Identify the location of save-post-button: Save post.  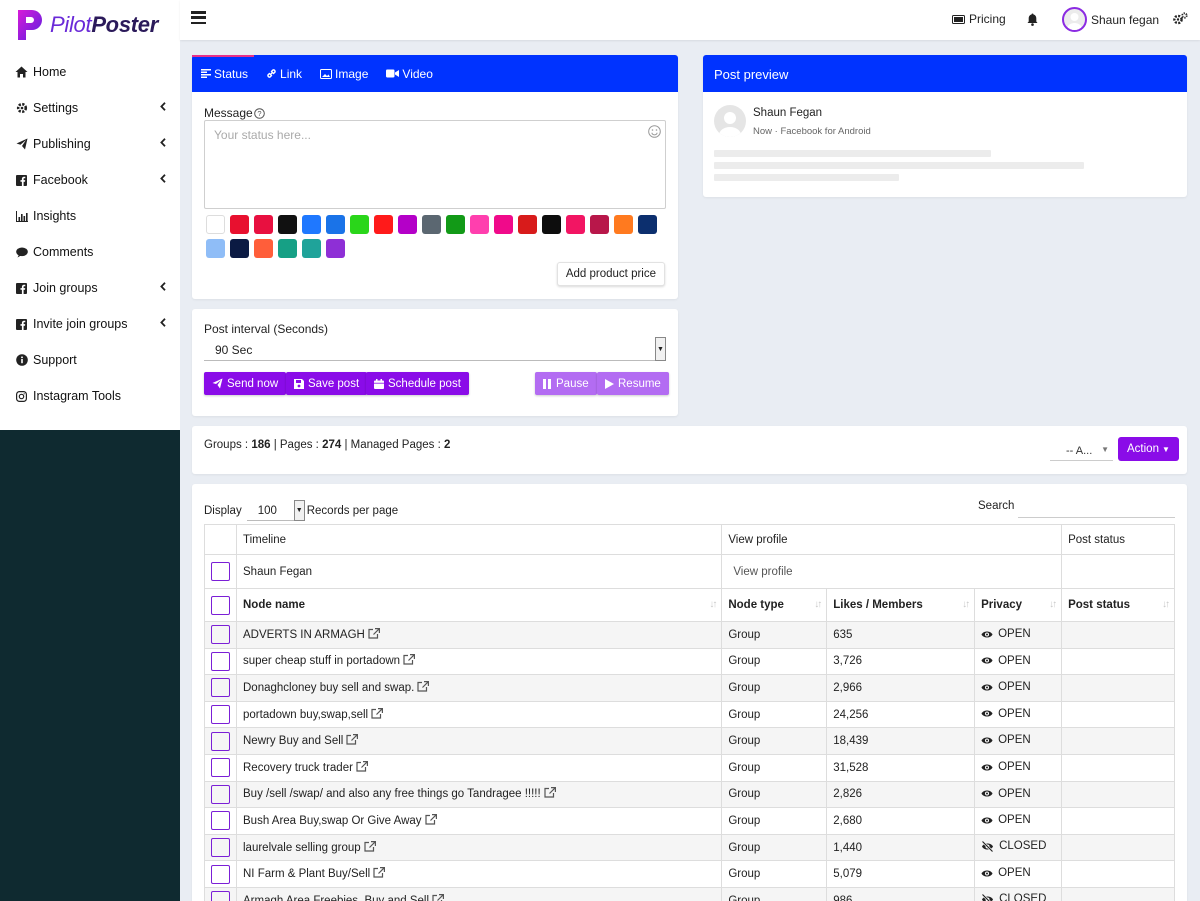
(327, 383).